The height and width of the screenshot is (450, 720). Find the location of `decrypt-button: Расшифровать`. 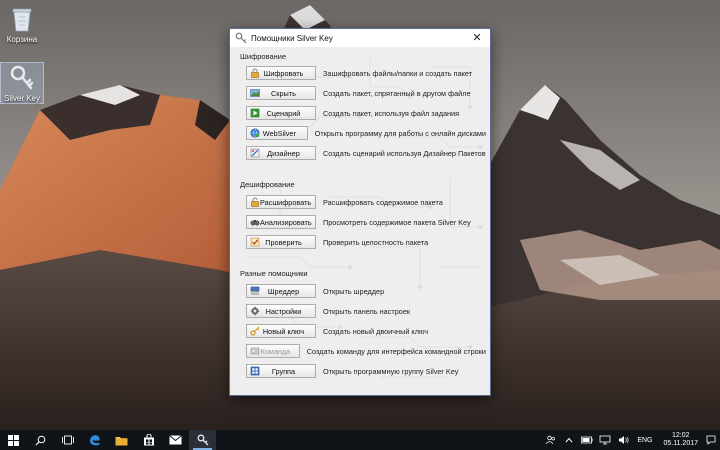

decrypt-button: Расшифровать is located at coordinates (281, 202).